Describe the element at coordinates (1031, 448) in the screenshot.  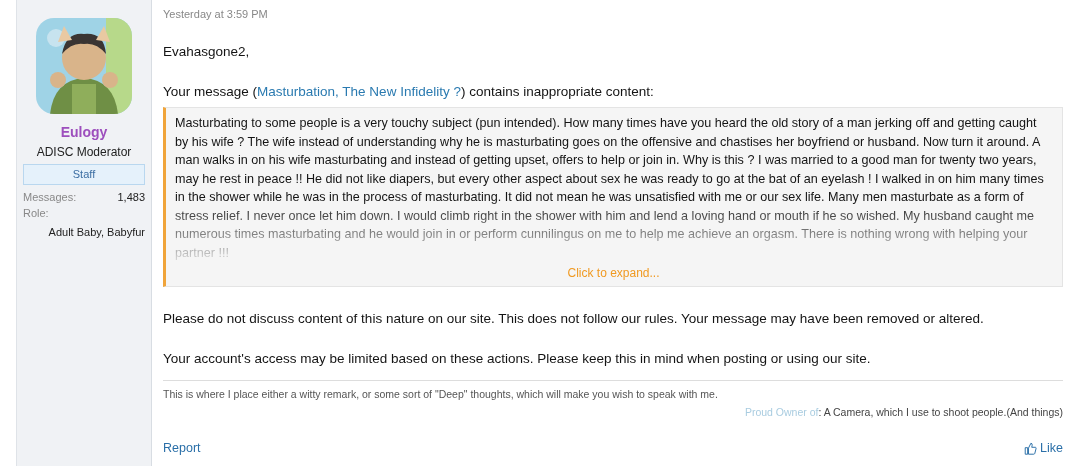
I see `thumbs-up-icon` at that location.